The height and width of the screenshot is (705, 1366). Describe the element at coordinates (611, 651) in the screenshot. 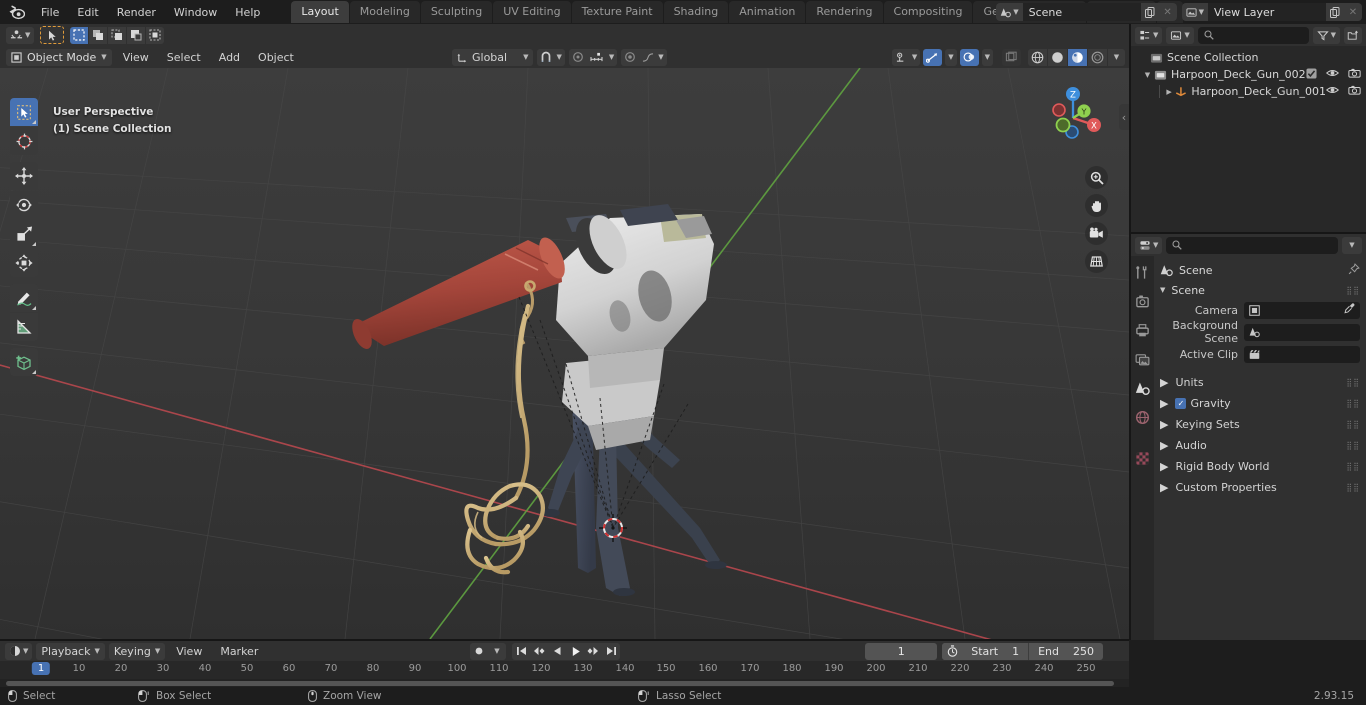

I see `jump-to-end-icon` at that location.